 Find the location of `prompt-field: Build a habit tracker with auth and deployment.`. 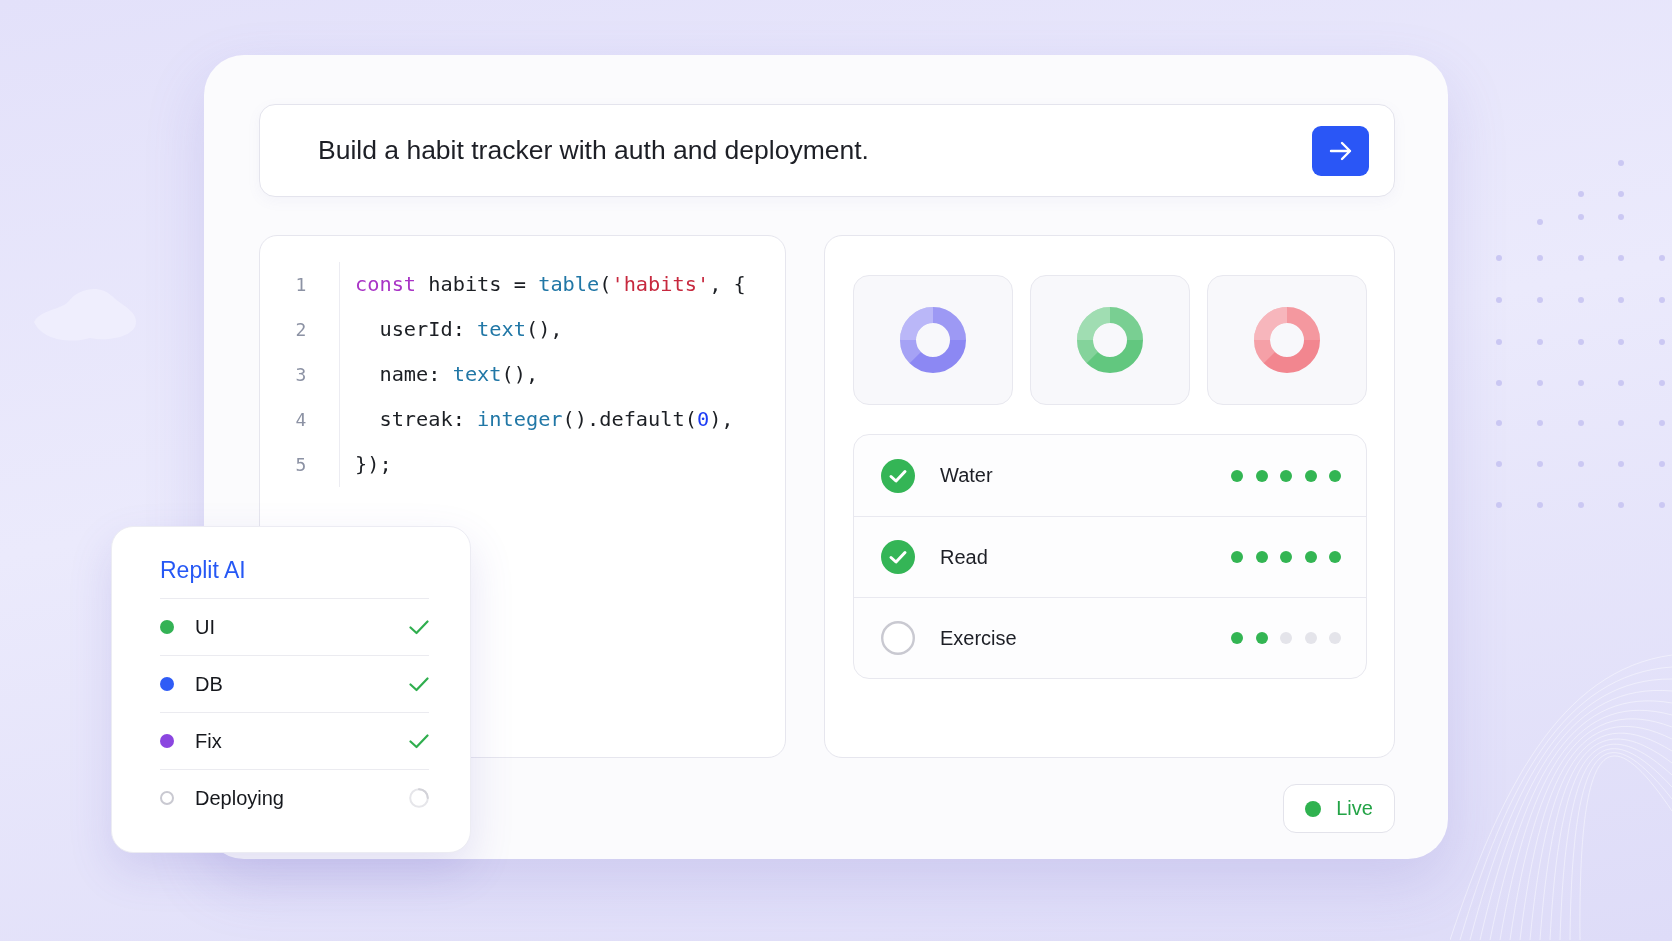

prompt-field: Build a habit tracker with auth and deployment. is located at coordinates (827, 150).